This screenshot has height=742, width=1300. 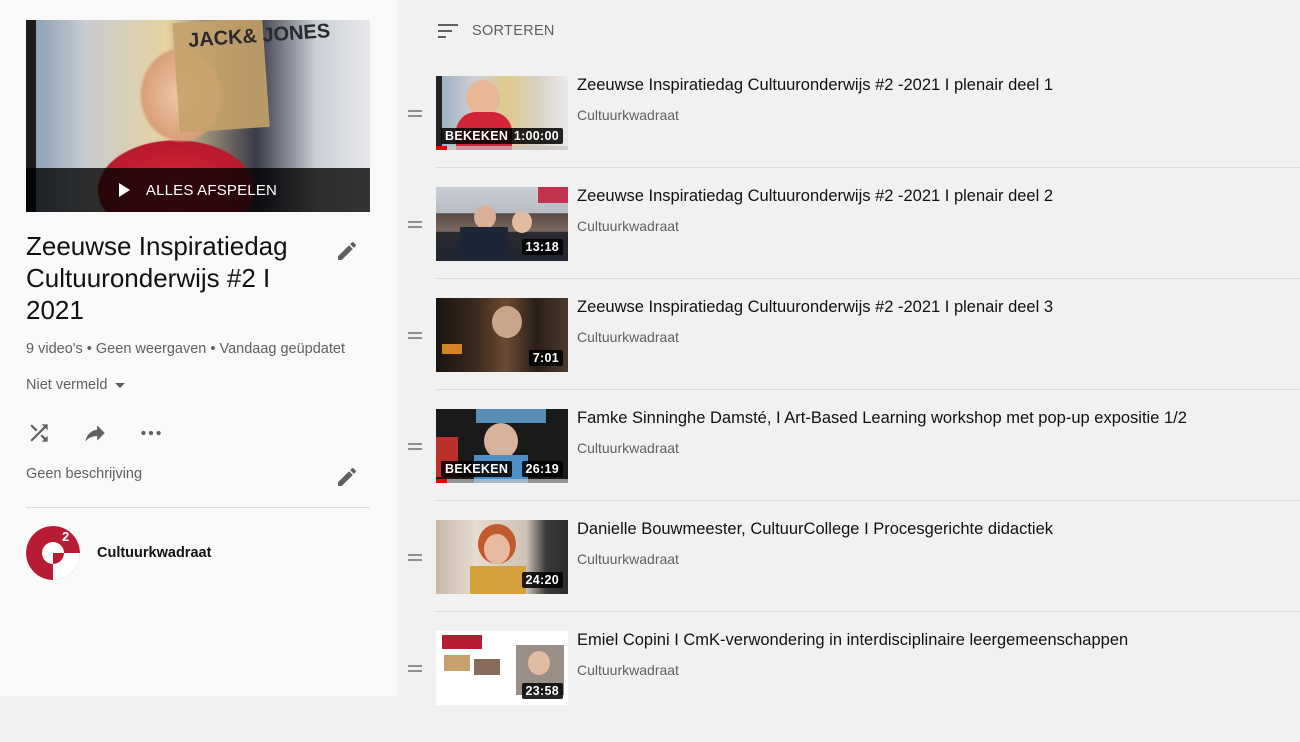 What do you see at coordinates (542, 247) in the screenshot?
I see `duration-badge: 13:18` at bounding box center [542, 247].